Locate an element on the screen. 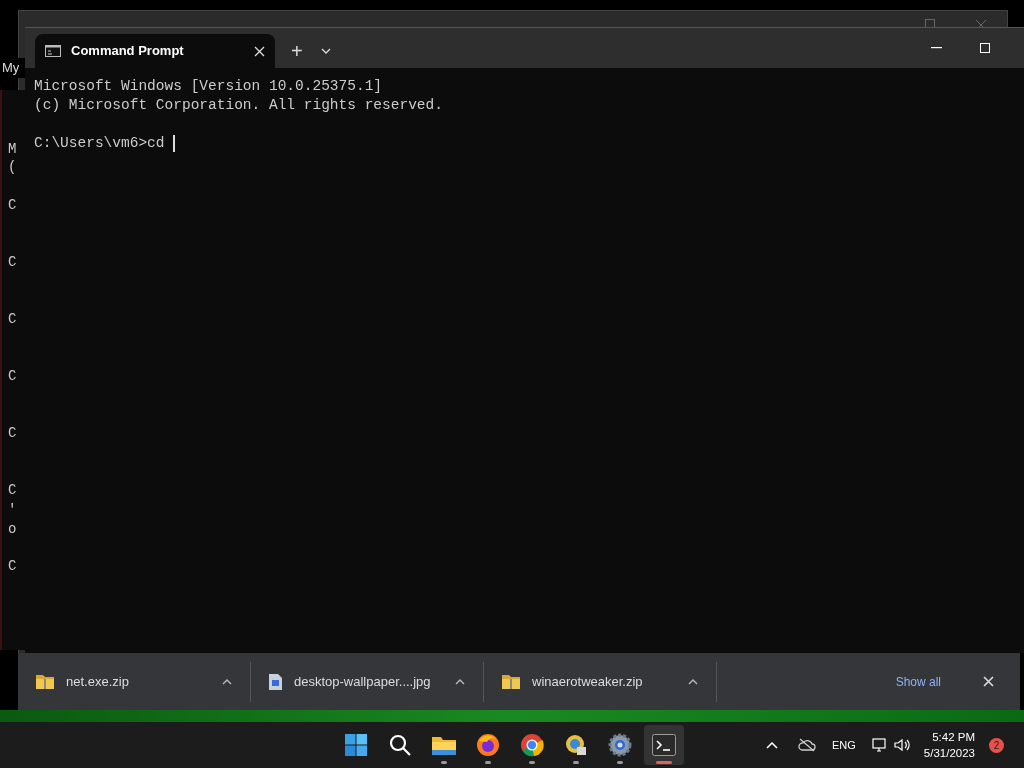 This screenshot has height=768, width=1024. show-all-link: Show all is located at coordinates (918, 681).